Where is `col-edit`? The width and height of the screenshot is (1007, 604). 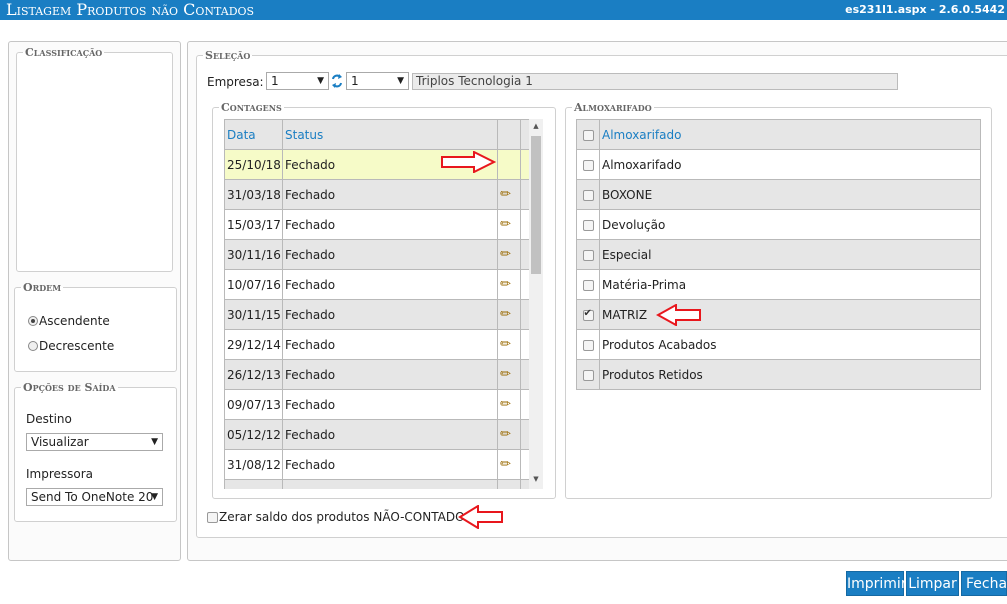 col-edit is located at coordinates (509, 134).